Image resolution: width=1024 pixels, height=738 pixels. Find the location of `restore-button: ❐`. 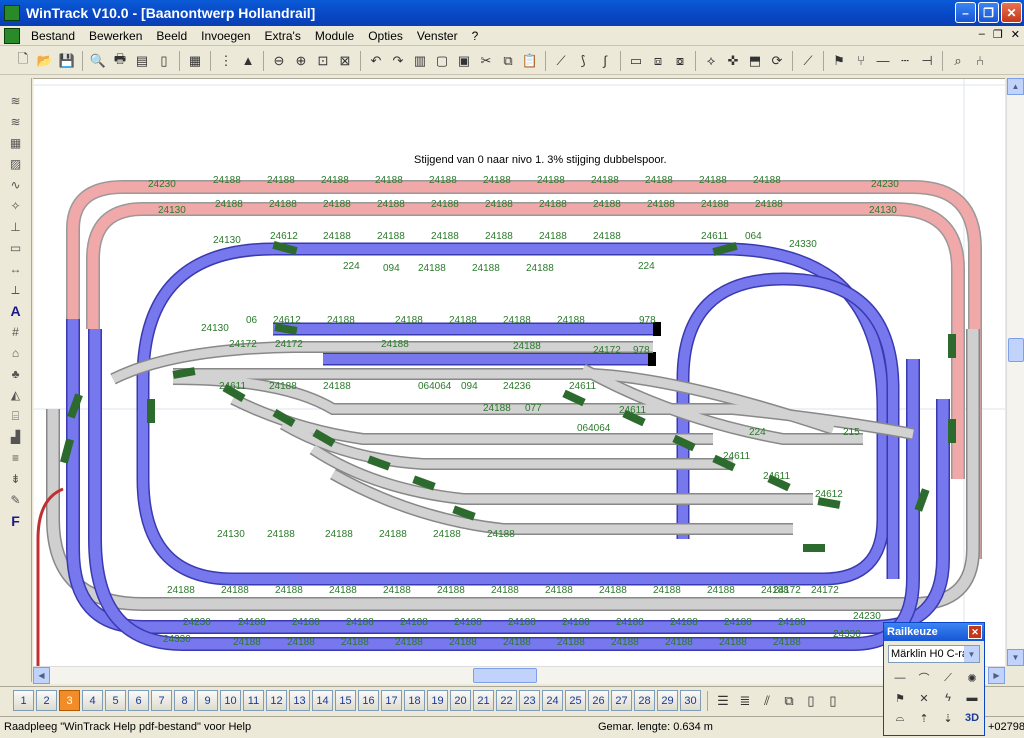

restore-button: ❐ is located at coordinates (988, 12).